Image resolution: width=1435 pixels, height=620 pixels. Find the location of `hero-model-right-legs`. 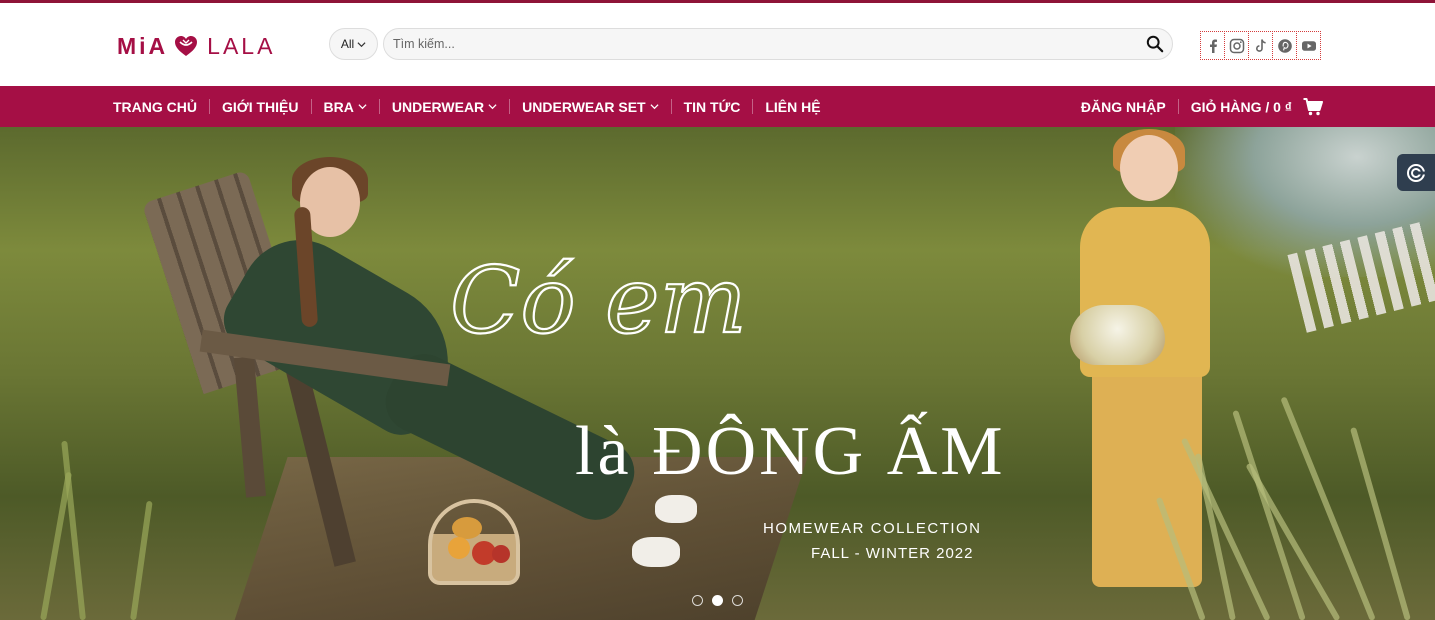

hero-model-right-legs is located at coordinates (1147, 477).